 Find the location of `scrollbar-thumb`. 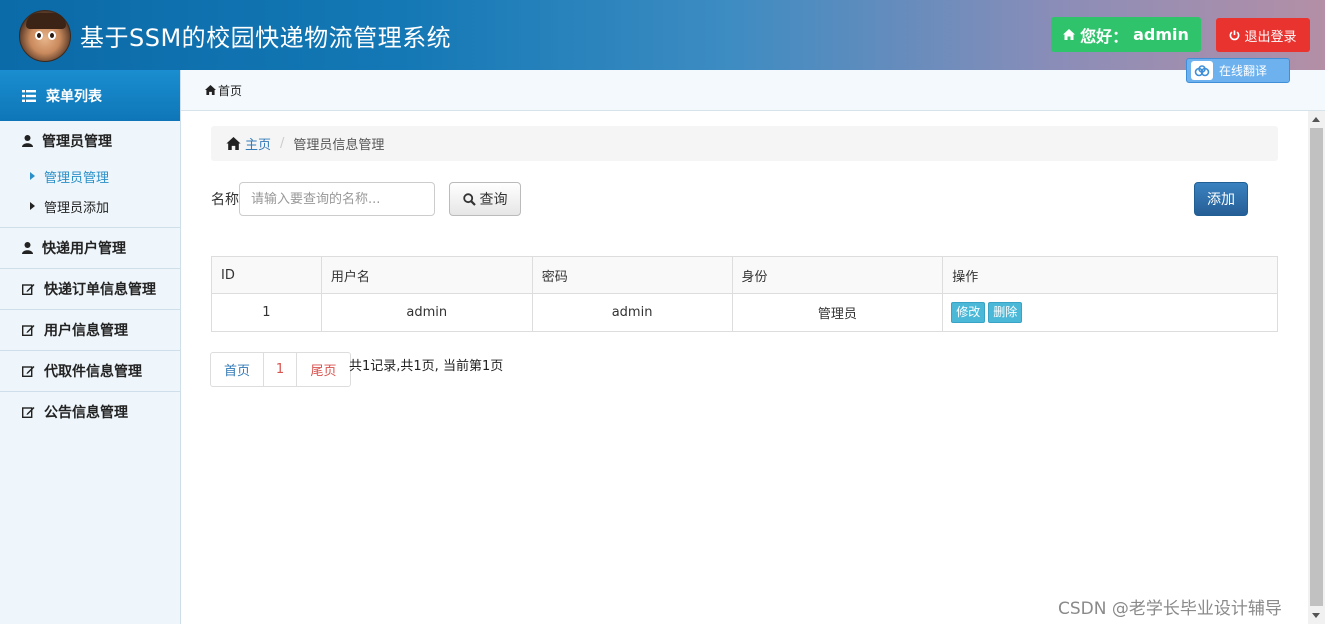

scrollbar-thumb is located at coordinates (1316, 367).